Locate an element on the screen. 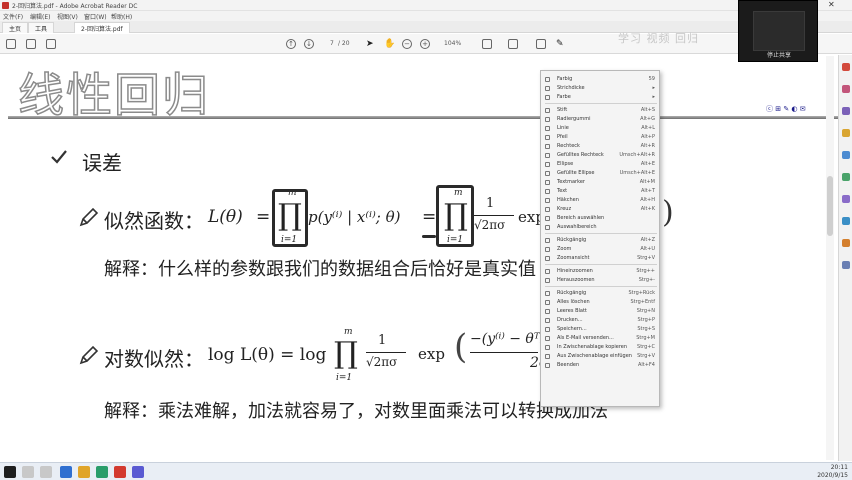 The image size is (852, 480). select-tool-icon: ➤ is located at coordinates (371, 44).